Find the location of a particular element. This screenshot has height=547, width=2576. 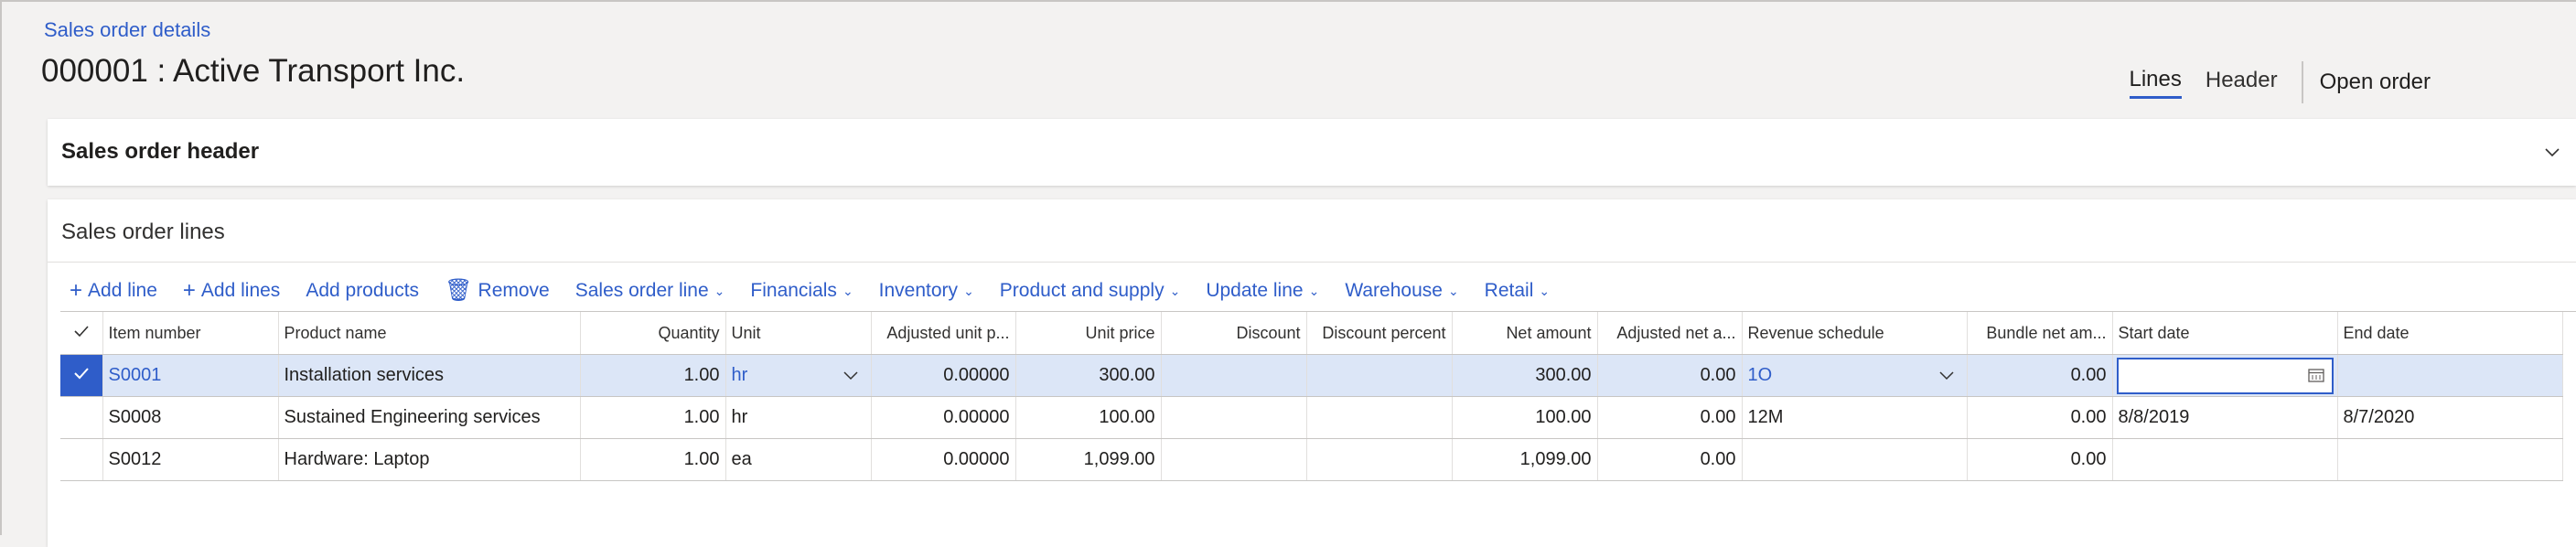

unit-price-cell: 300.00 is located at coordinates (1088, 376).